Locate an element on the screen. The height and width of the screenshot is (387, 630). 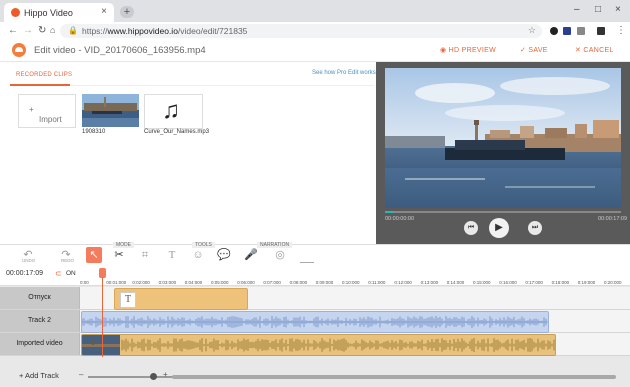
ruler-tick-label: 00:01:000 is located at coordinates (116, 282).